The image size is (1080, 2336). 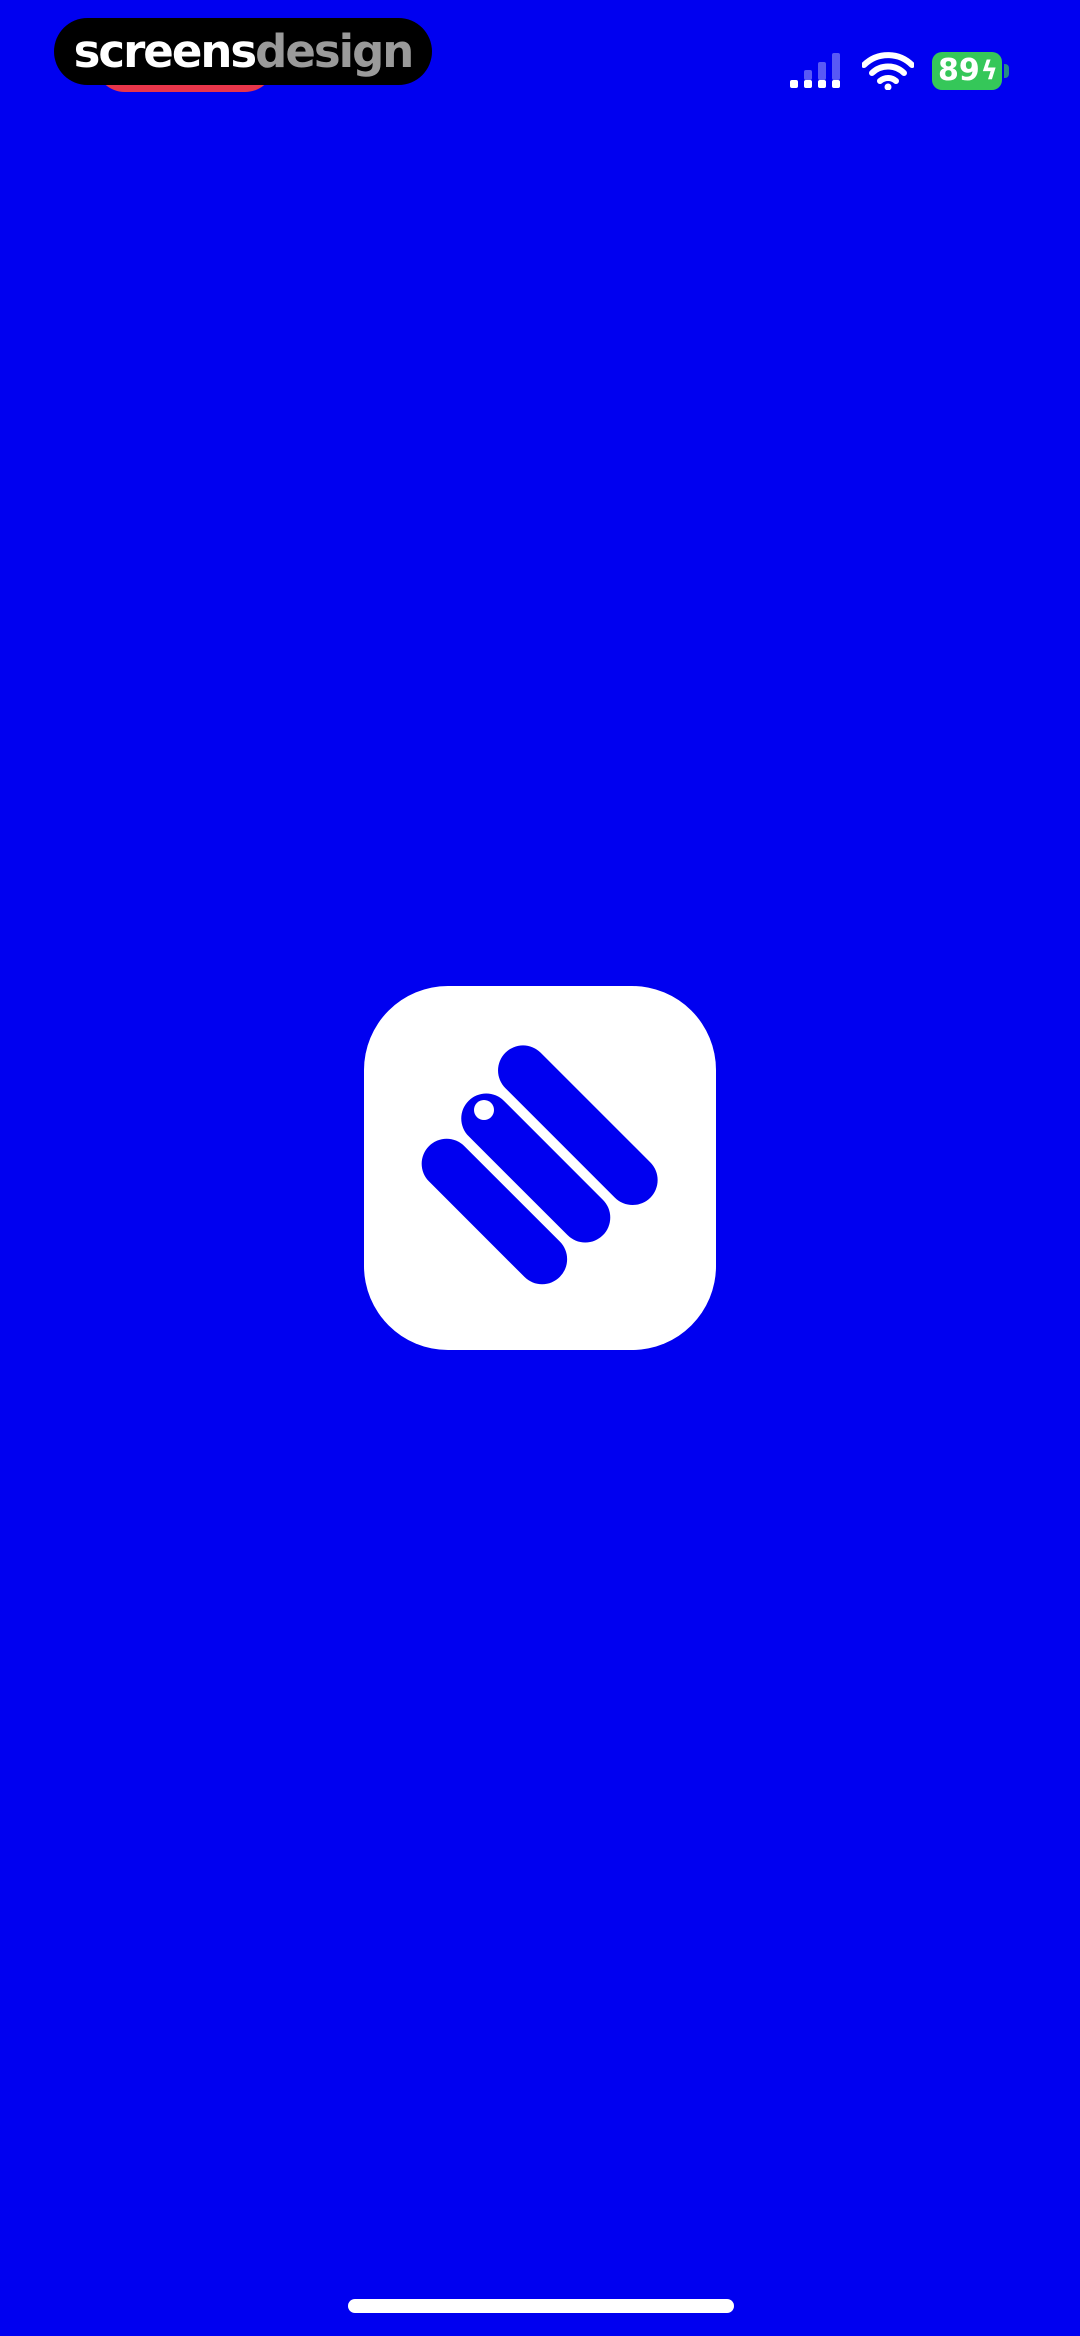 I want to click on app-logo, so click(x=540, y=1168).